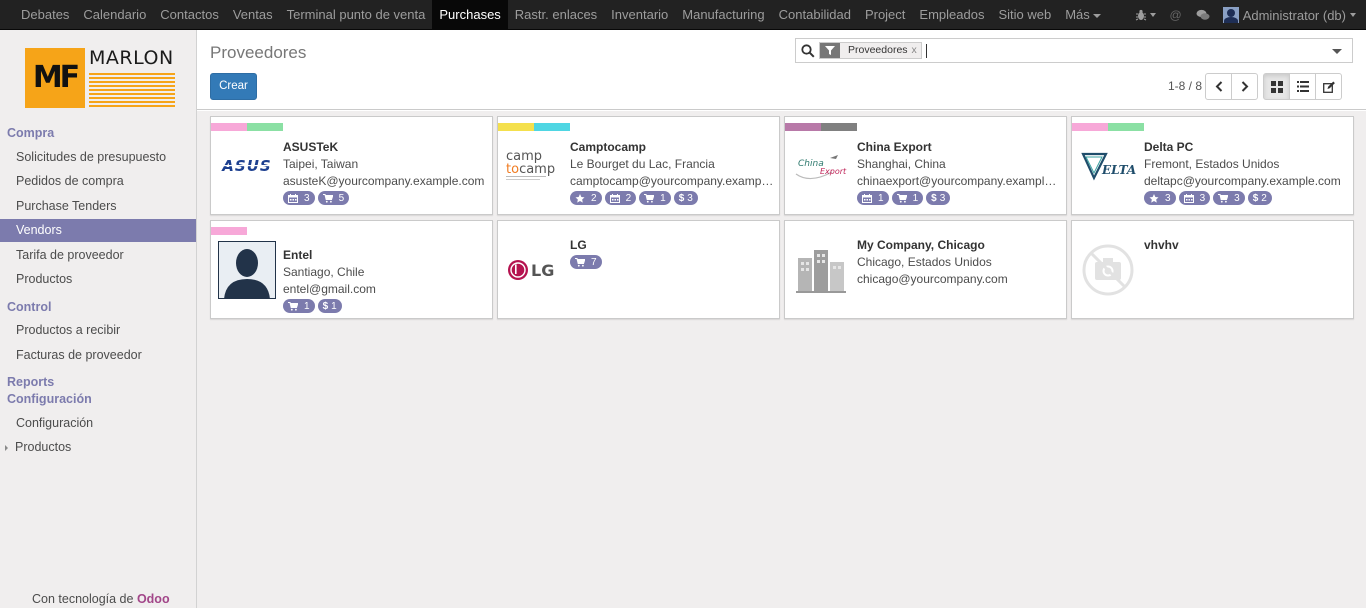 The image size is (1366, 608). What do you see at coordinates (815, 15) in the screenshot?
I see `nav-item-9: Contabilidad` at bounding box center [815, 15].